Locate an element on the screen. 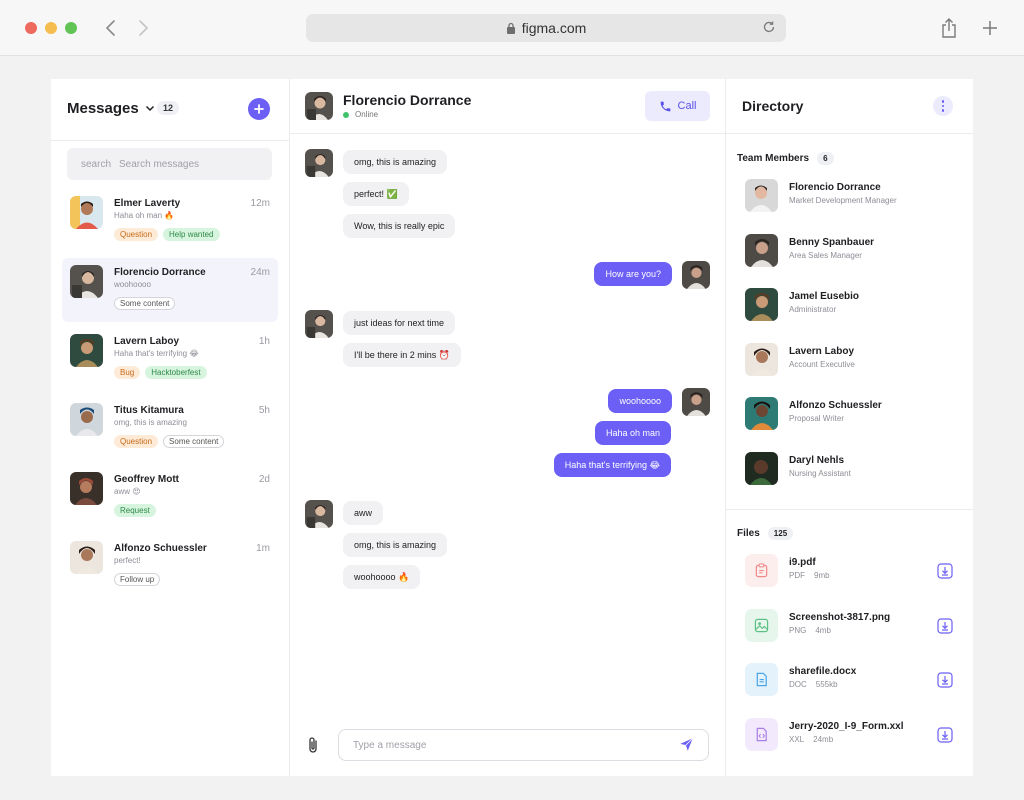 Image resolution: width=1024 pixels, height=800 pixels. message-input: Type a message is located at coordinates (523, 745).